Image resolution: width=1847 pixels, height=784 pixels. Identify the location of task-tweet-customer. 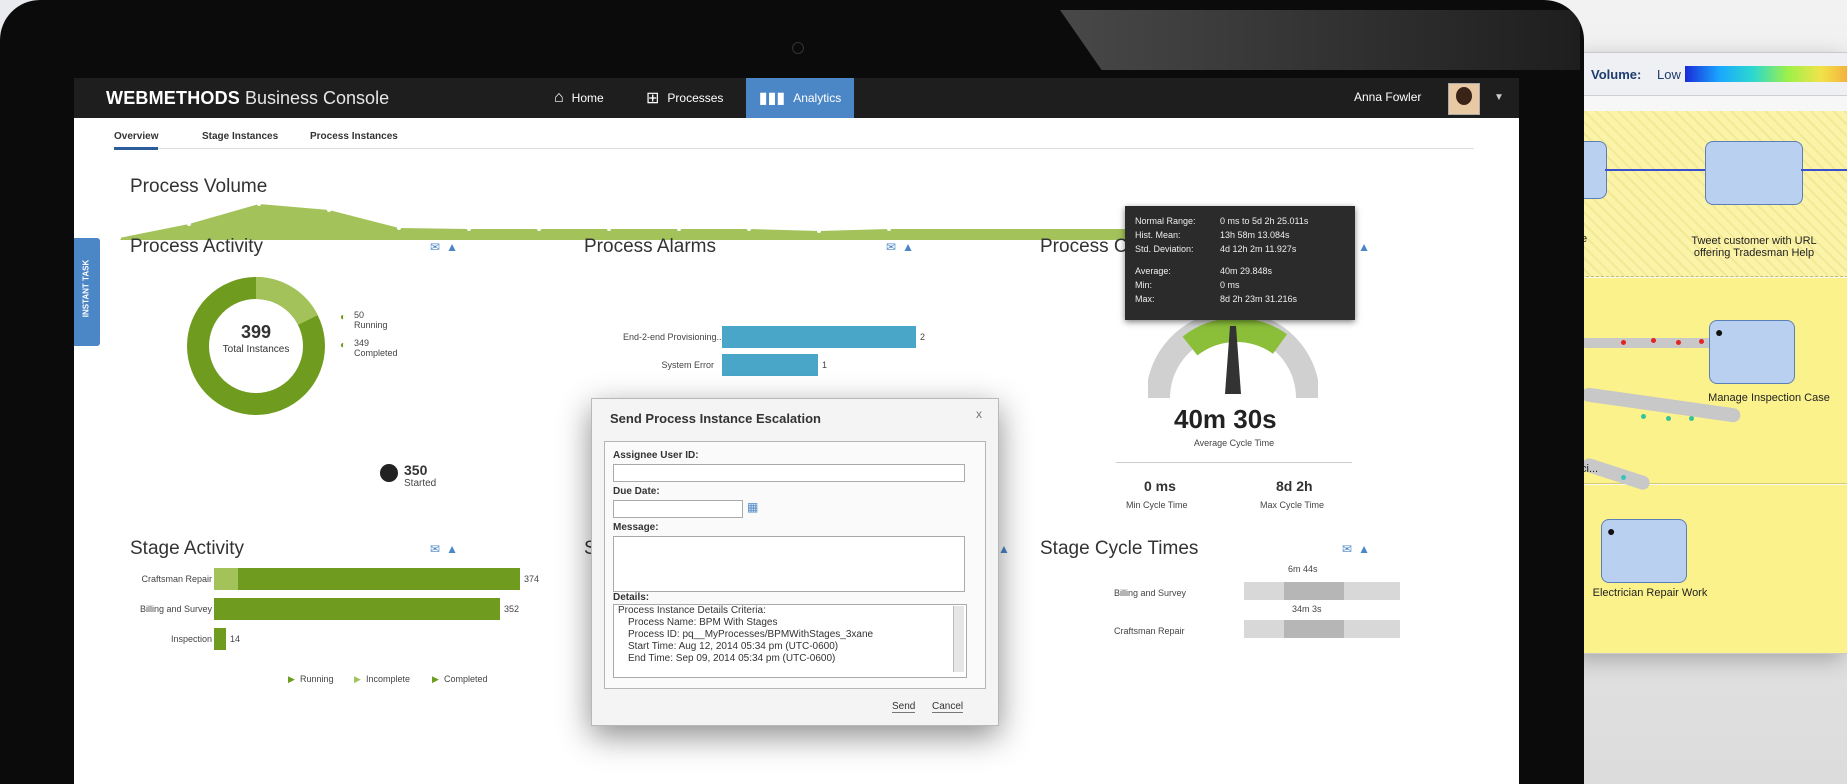
(1754, 173).